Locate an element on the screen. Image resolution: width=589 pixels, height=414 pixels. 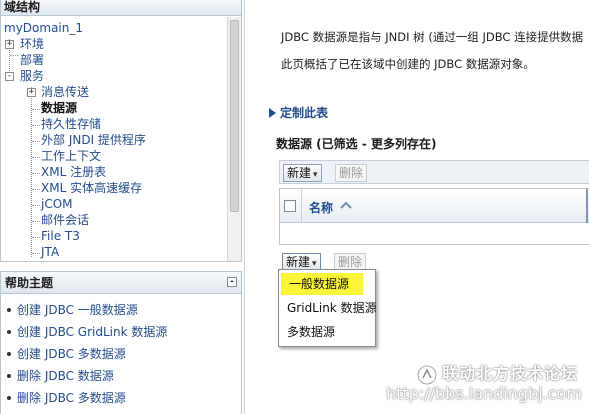
tree-item-environment: 环境 is located at coordinates (32, 44).